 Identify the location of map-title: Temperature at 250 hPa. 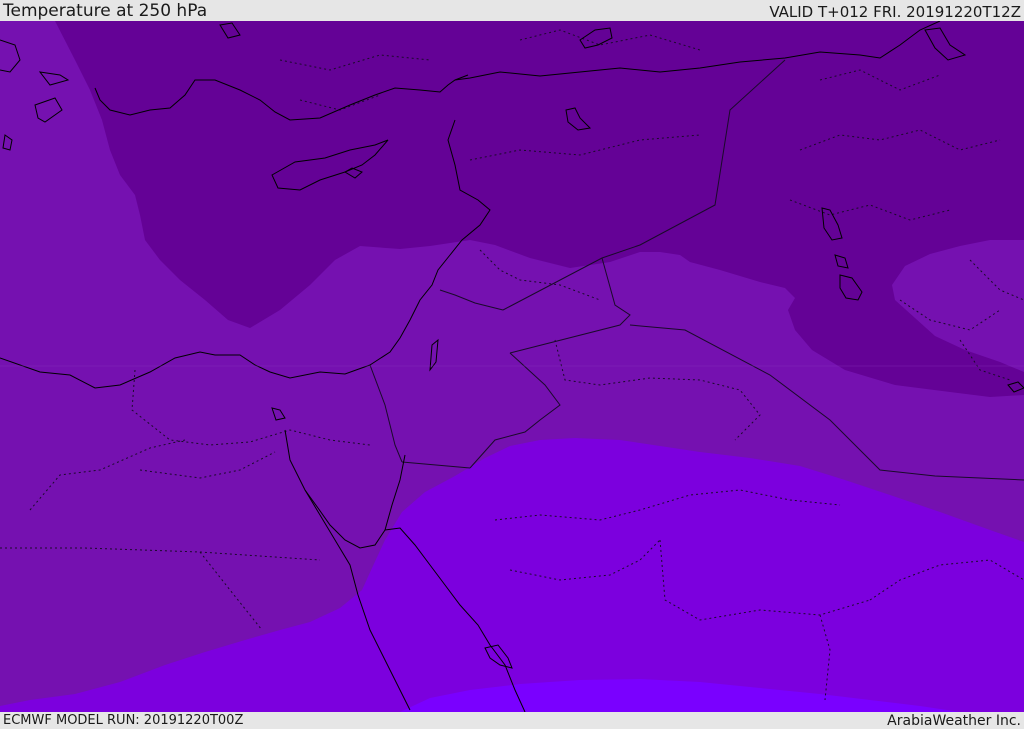
(105, 11).